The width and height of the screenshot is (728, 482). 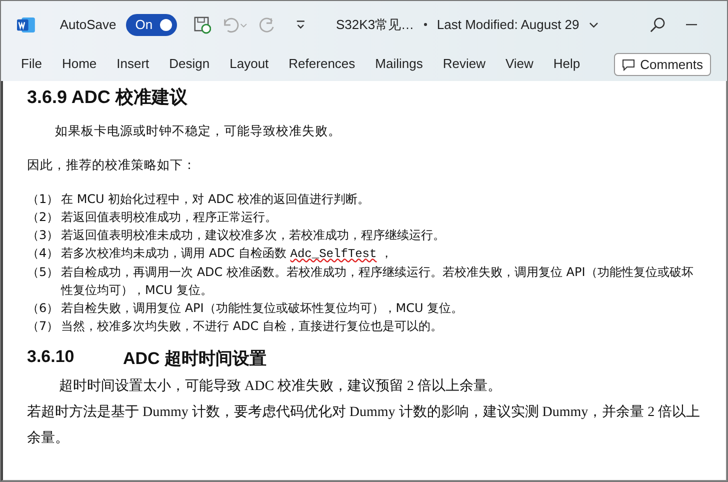 I want to click on save-icon, so click(x=202, y=24).